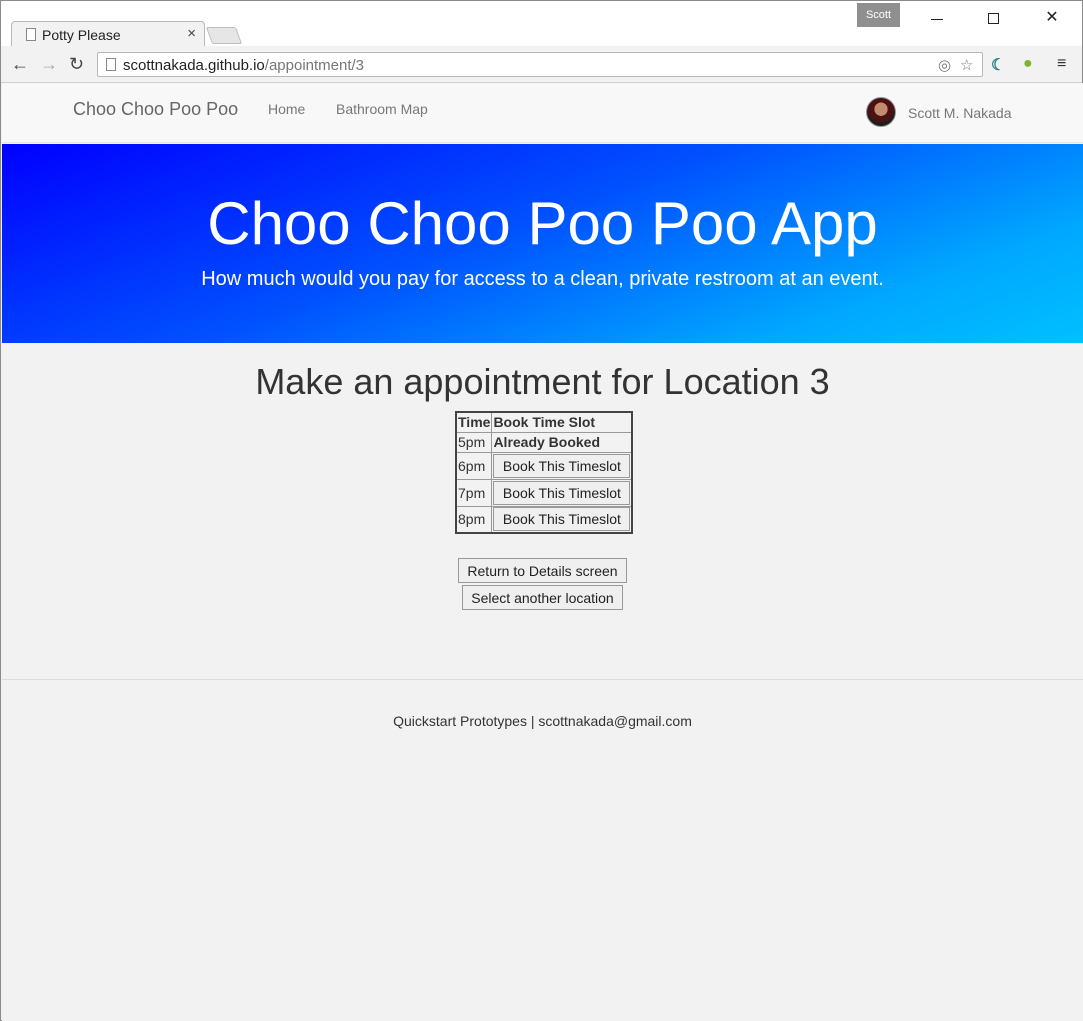 This screenshot has width=1083, height=1021. What do you see at coordinates (474, 442) in the screenshot?
I see `time-cell: 5pm` at bounding box center [474, 442].